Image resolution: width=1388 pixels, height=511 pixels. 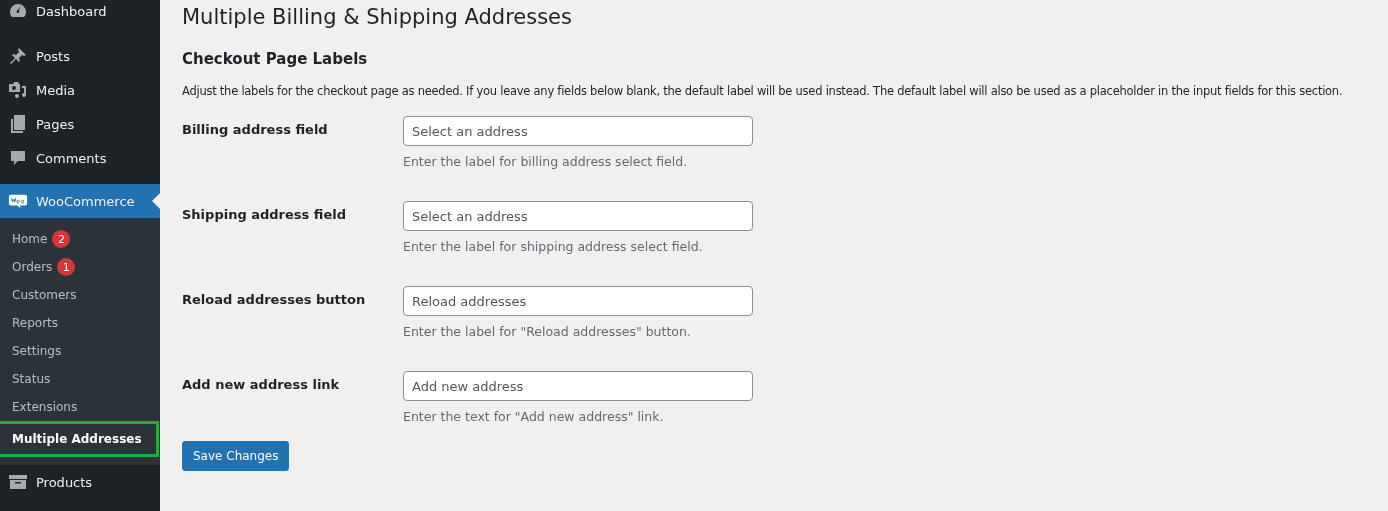 I want to click on field-label: Billing address field, so click(x=255, y=130).